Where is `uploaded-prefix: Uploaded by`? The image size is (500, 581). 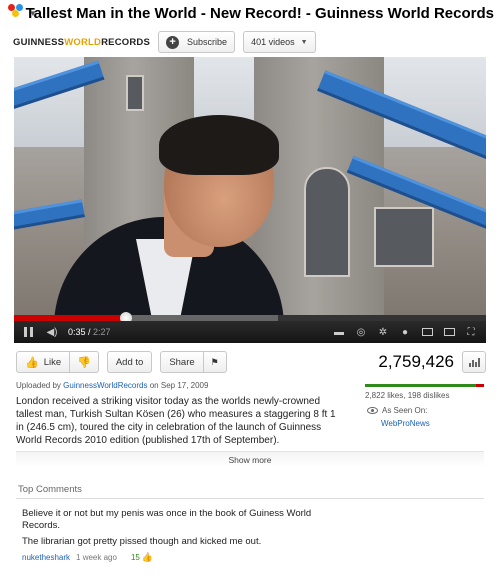
uploaded-prefix: Uploaded by is located at coordinates (38, 385).